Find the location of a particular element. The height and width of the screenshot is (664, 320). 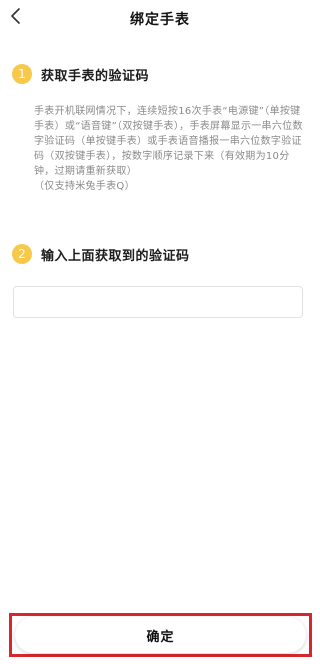

step-2-header: 2 输入上面获取到的验证码 is located at coordinates (101, 254).